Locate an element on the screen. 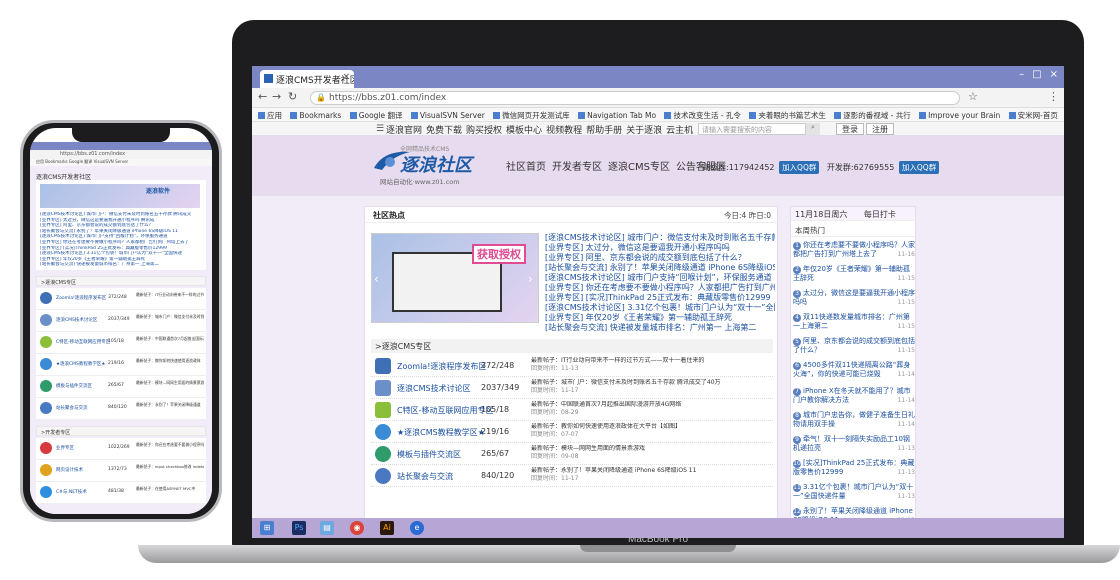 The width and height of the screenshot is (1120, 580). hot-item: [业界专区] 太过分，微信这是要逼我开通小程序吗吗 is located at coordinates (660, 248).